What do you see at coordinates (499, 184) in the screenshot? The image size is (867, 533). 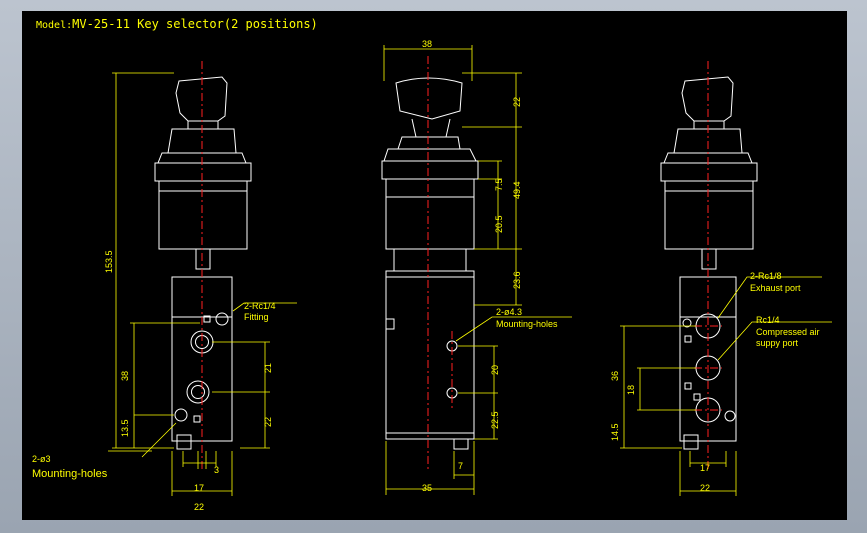 I see `dim-7-5: 7.5` at bounding box center [499, 184].